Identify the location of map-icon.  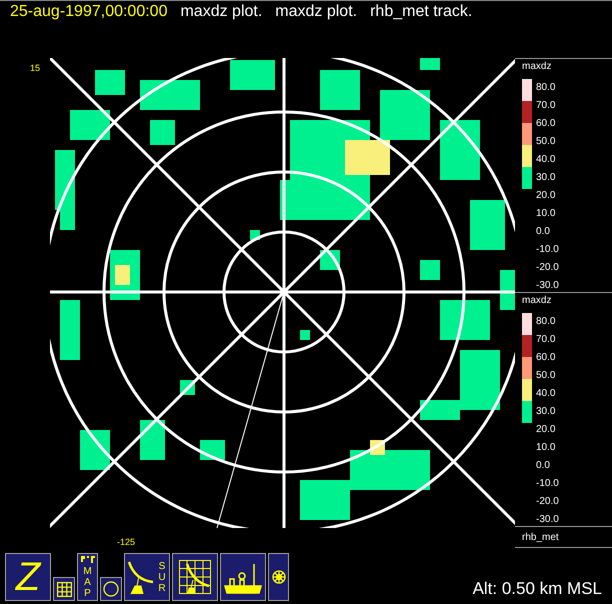
(87, 560).